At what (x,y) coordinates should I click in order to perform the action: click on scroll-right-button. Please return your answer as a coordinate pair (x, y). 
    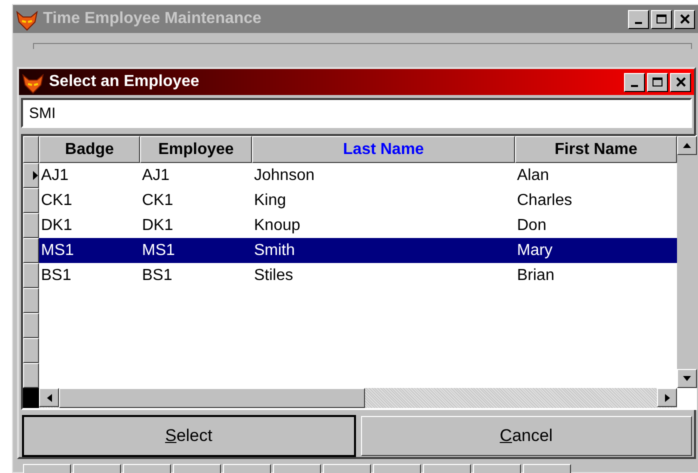
    Looking at the image, I should click on (667, 397).